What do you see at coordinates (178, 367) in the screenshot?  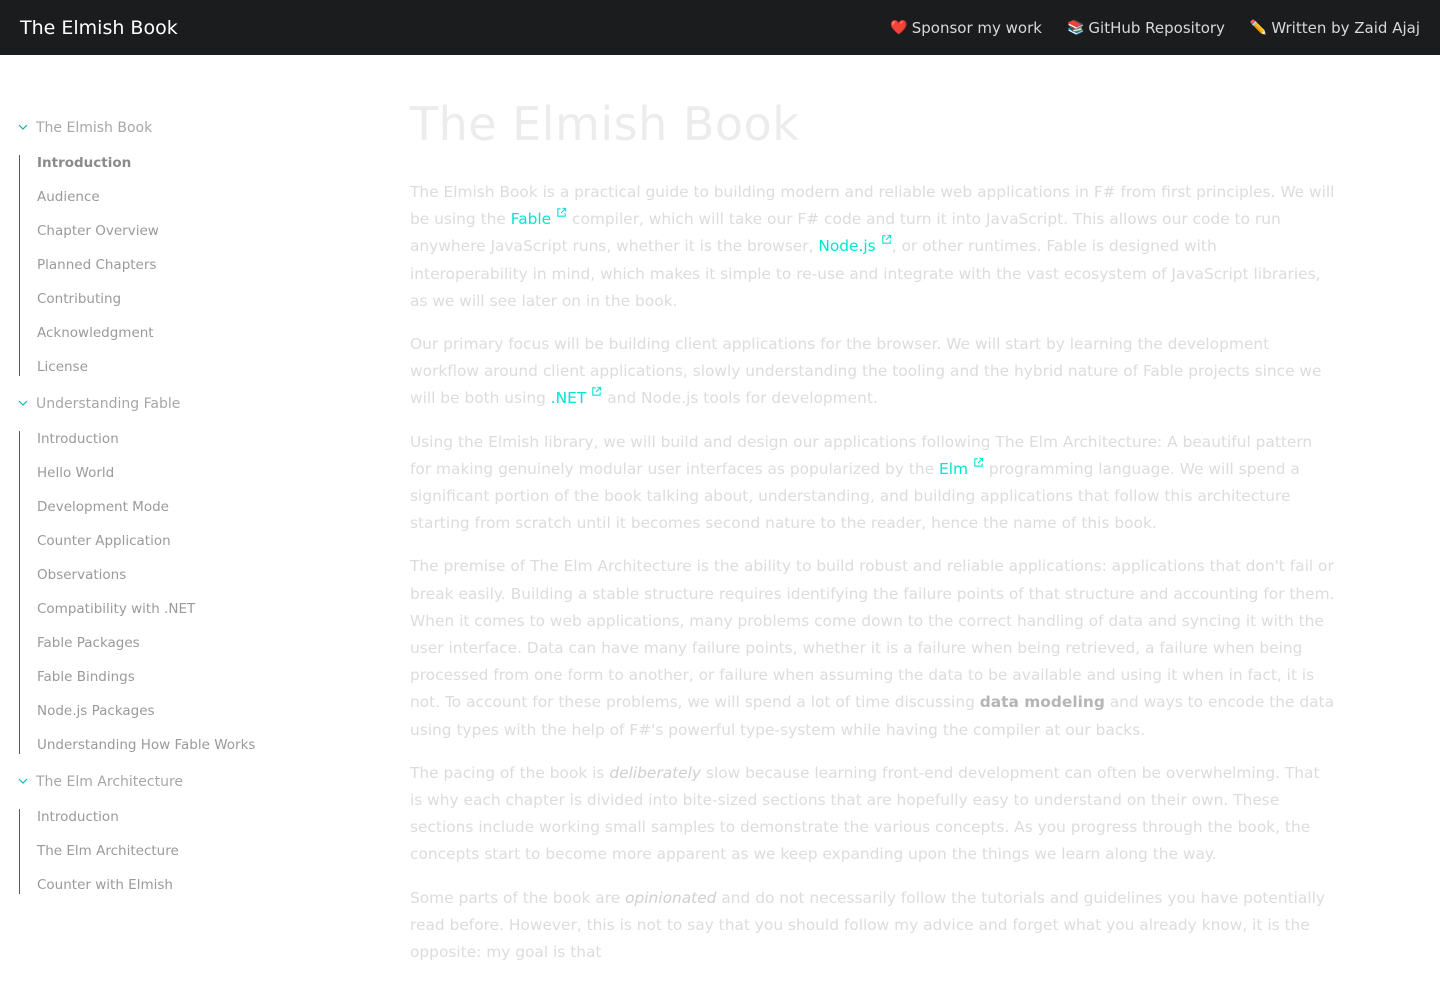 I see `sidebar-item-license: License` at bounding box center [178, 367].